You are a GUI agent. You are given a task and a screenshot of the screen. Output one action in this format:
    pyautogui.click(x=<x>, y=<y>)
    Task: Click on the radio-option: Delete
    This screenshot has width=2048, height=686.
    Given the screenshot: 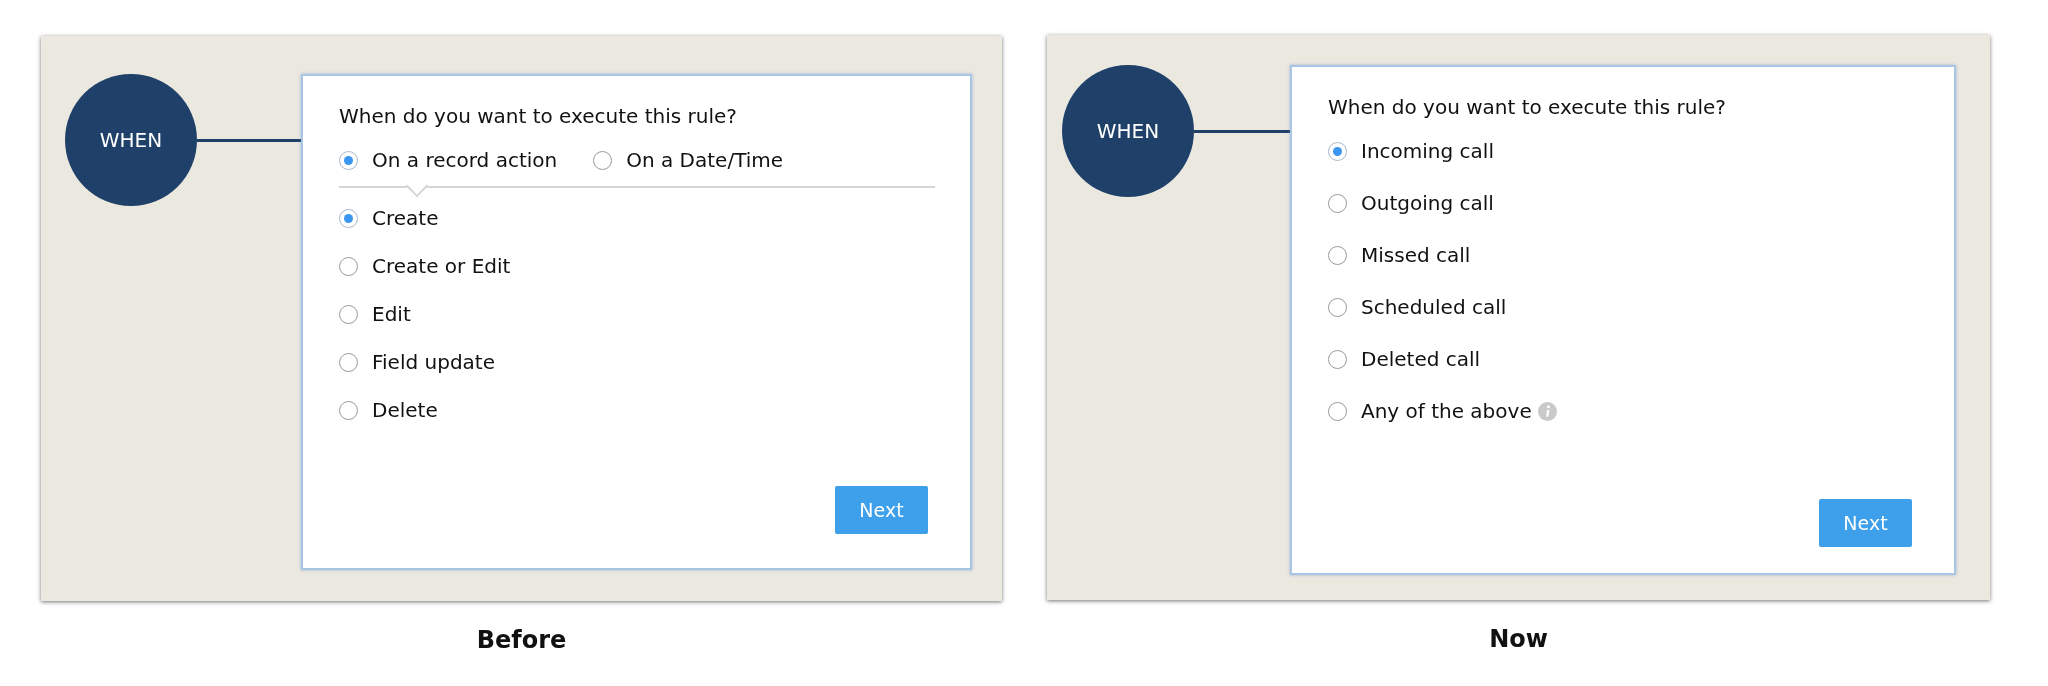 What is the action you would take?
    pyautogui.click(x=388, y=410)
    